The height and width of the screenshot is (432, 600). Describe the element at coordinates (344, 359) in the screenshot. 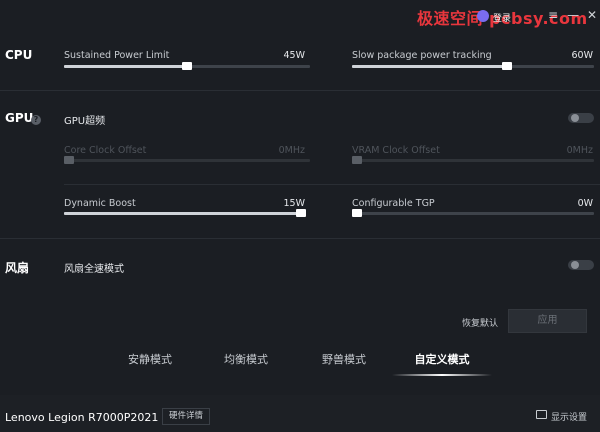

I see `tab-beast-mode: 野兽模式` at that location.